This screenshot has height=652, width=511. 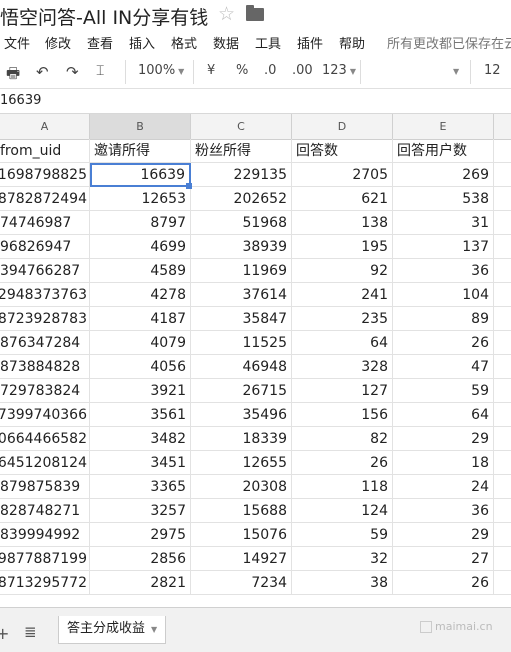 I want to click on zoom-select: 100% ▼, so click(x=161, y=70).